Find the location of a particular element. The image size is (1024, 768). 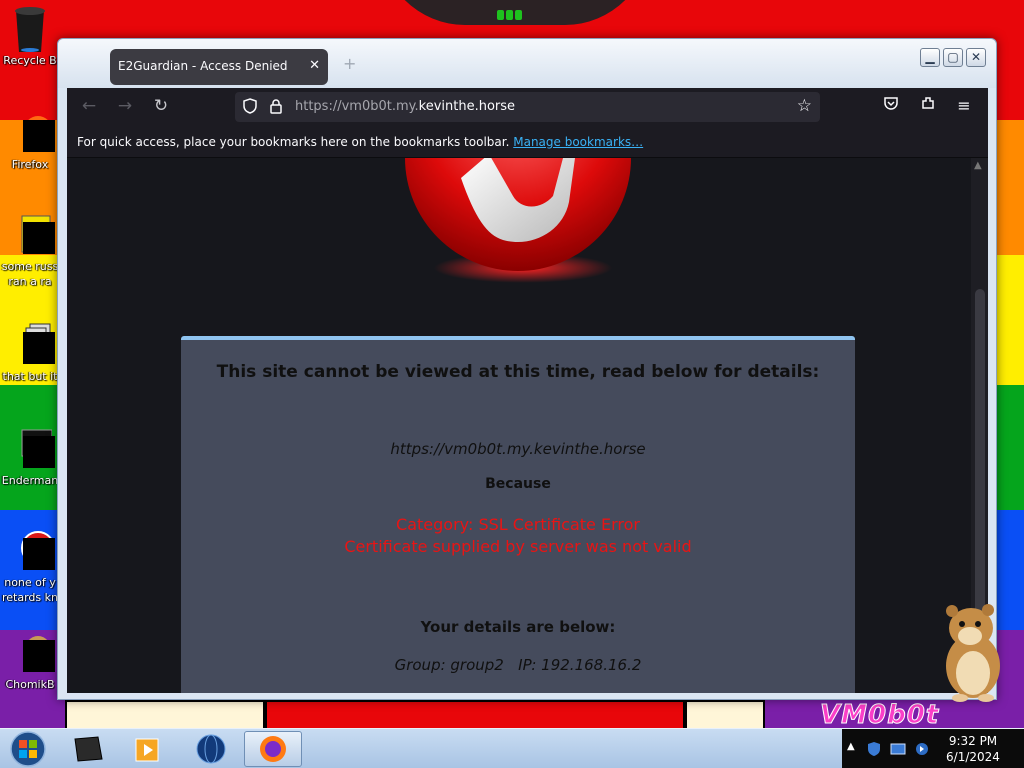

because-label: Because is located at coordinates (518, 484).